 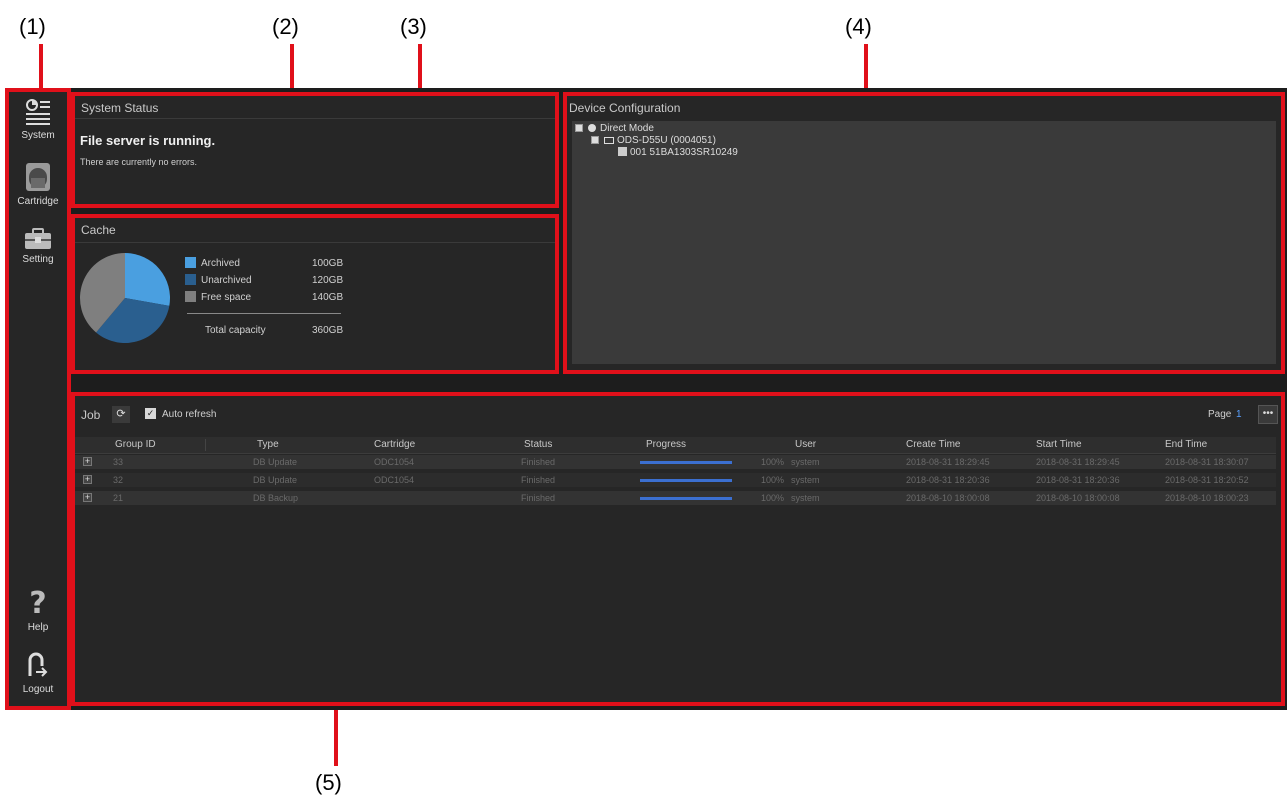 What do you see at coordinates (328, 782) in the screenshot?
I see `callout-5: (5)` at bounding box center [328, 782].